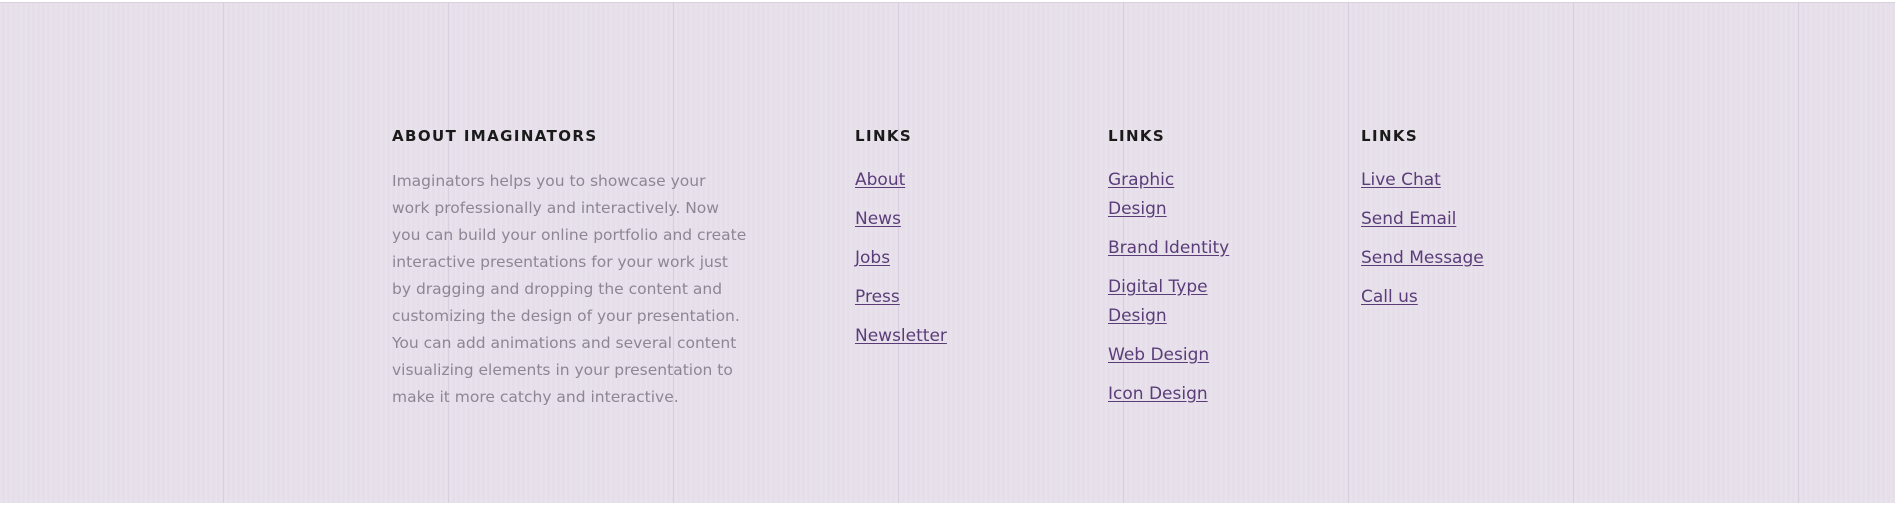 Image resolution: width=1895 pixels, height=506 pixels. What do you see at coordinates (872, 258) in the screenshot?
I see `link-jobs: Jobs` at bounding box center [872, 258].